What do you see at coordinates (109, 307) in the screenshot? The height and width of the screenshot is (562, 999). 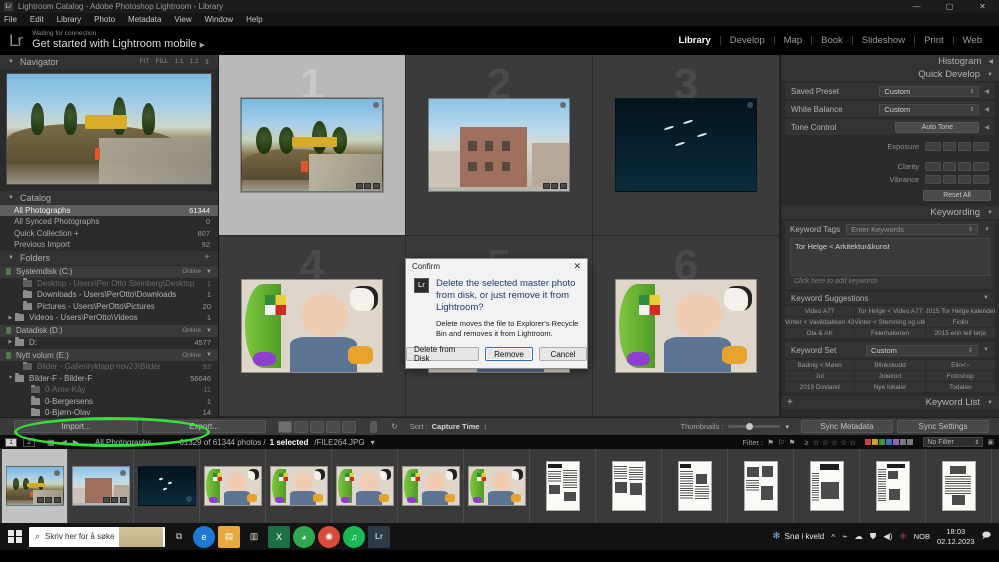 I see `folder-row: Pictures - Users\PerOtto\Pictures 20` at bounding box center [109, 307].